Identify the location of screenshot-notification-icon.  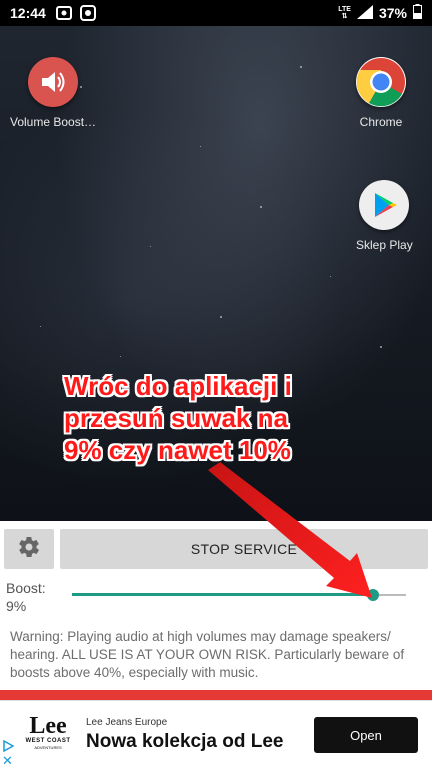
(63, 13).